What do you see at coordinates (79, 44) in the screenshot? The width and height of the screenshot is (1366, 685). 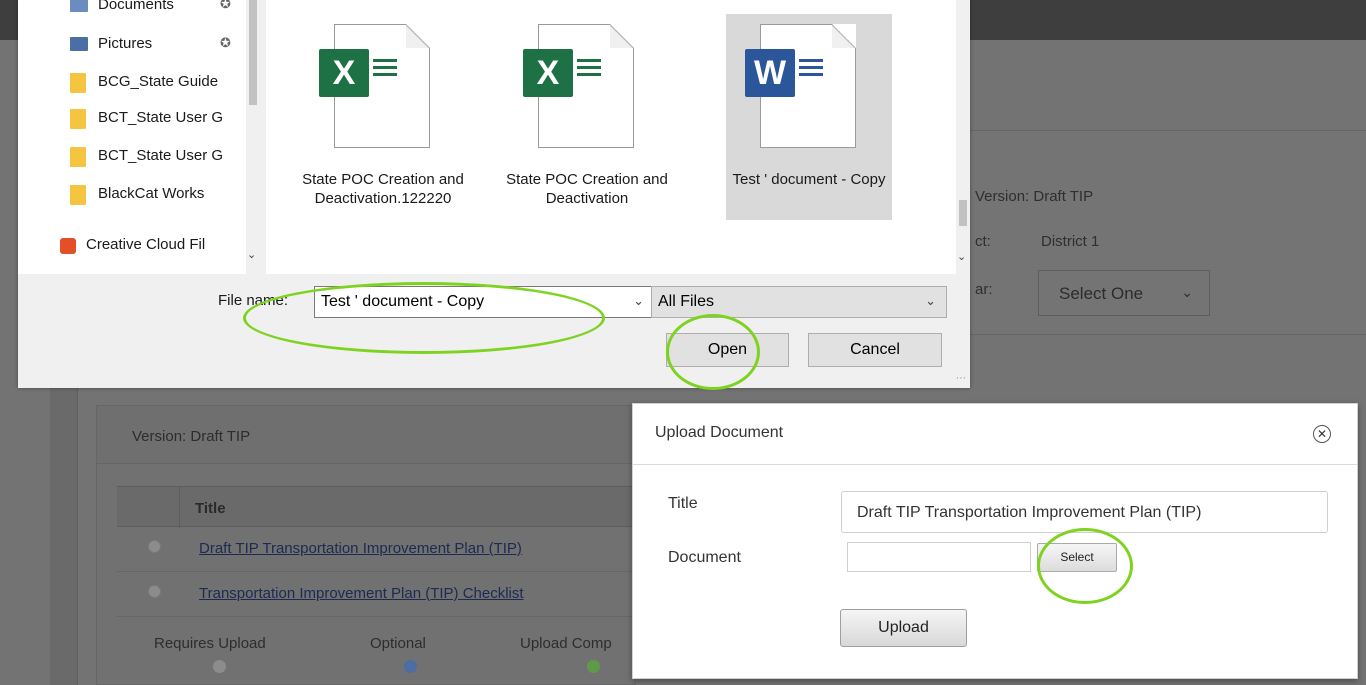 I see `pictures-icon` at bounding box center [79, 44].